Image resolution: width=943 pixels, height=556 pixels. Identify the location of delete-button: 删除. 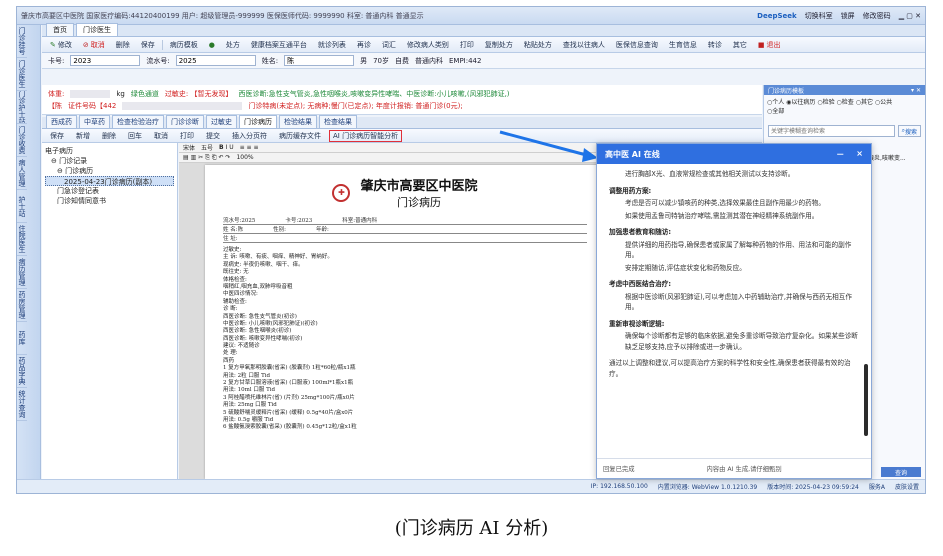
(123, 45).